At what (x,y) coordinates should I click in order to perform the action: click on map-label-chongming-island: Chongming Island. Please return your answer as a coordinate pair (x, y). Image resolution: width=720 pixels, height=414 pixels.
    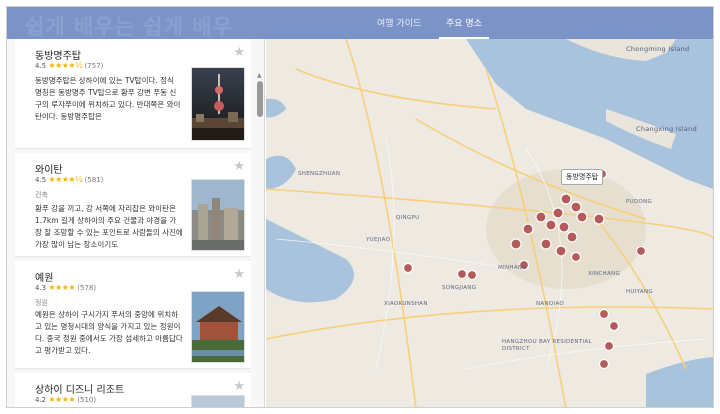
    Looking at the image, I should click on (658, 49).